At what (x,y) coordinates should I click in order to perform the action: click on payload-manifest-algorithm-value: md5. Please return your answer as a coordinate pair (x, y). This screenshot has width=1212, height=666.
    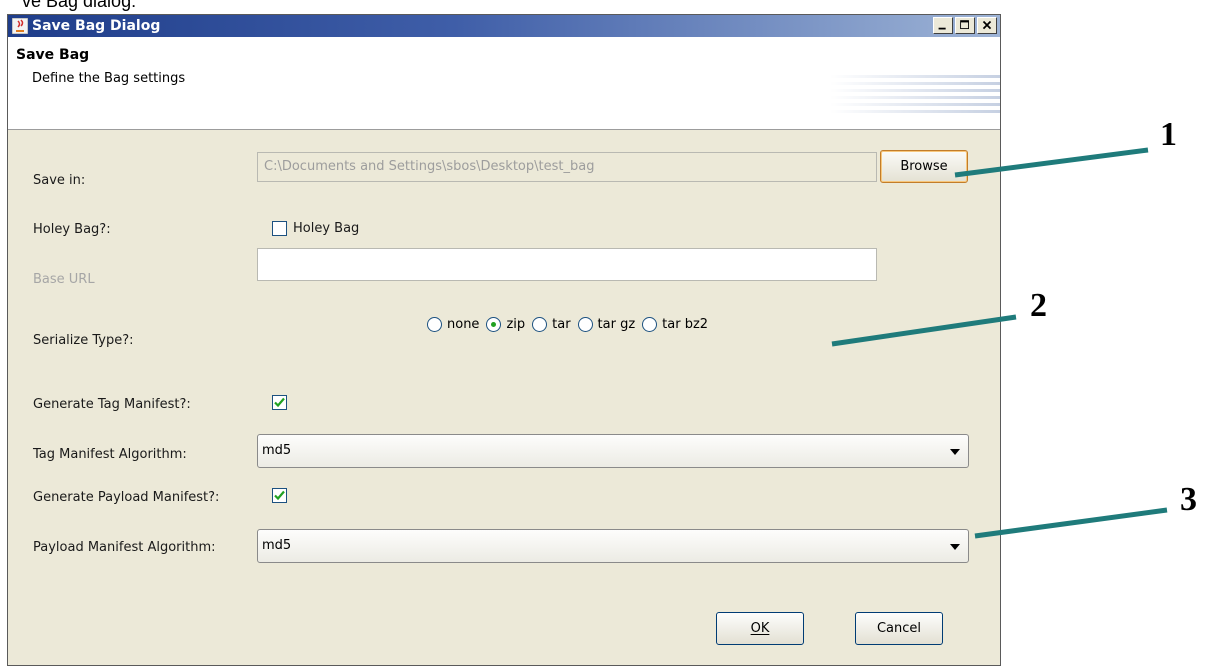
    Looking at the image, I should click on (277, 545).